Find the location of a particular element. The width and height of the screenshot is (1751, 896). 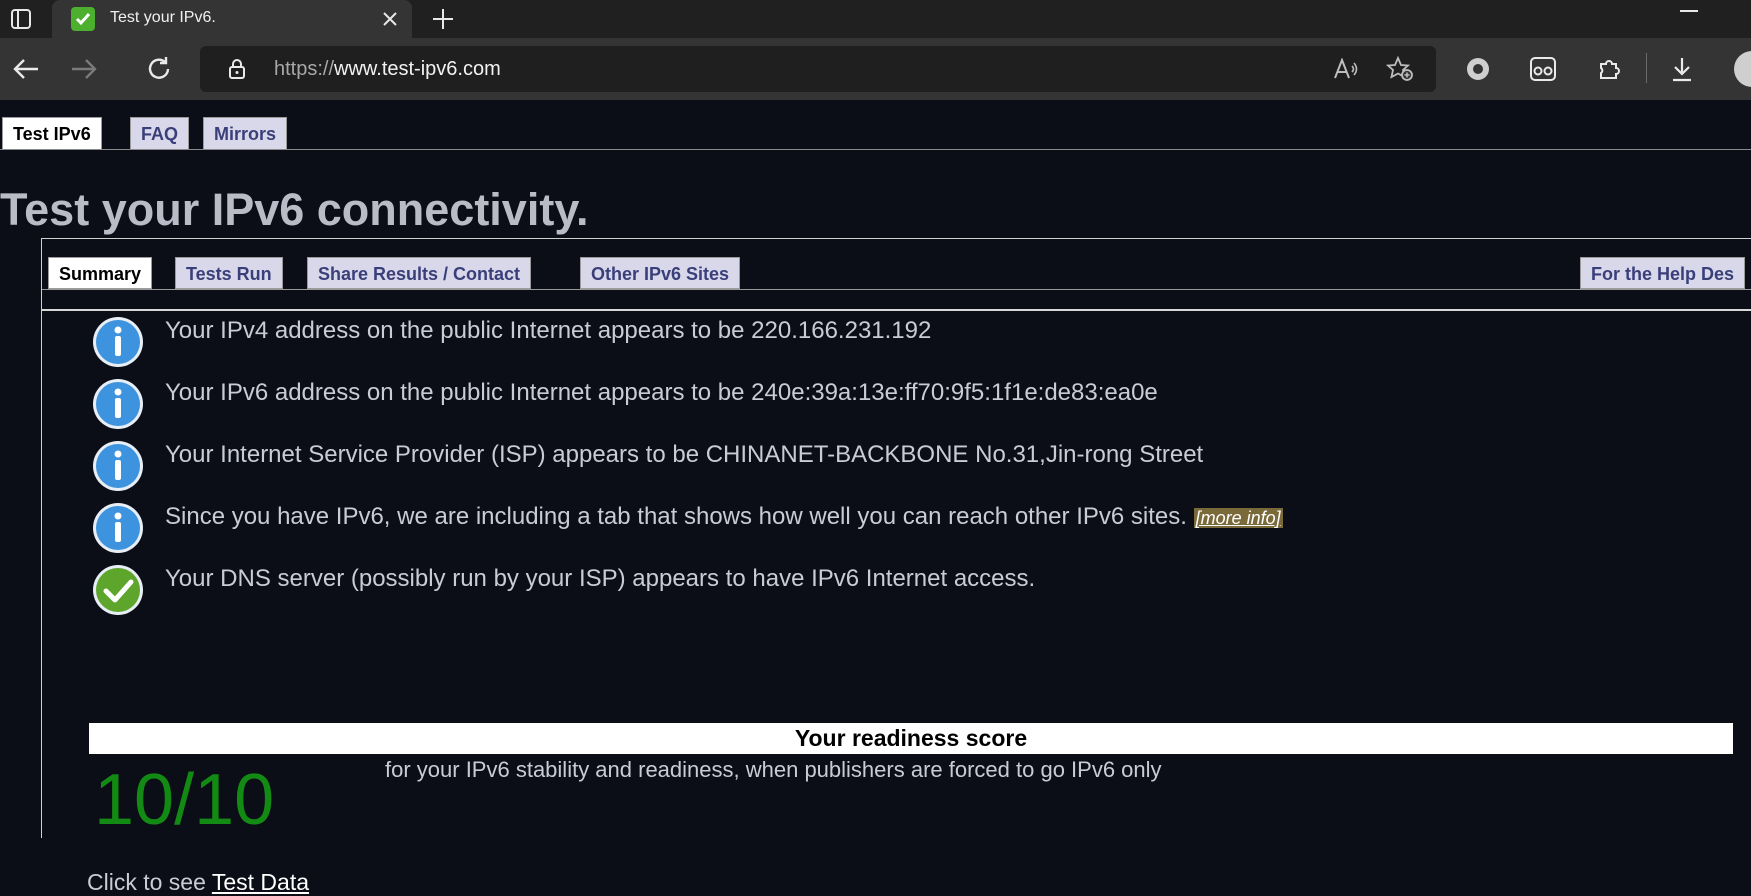

forward-arrow-icon is located at coordinates (84, 69).